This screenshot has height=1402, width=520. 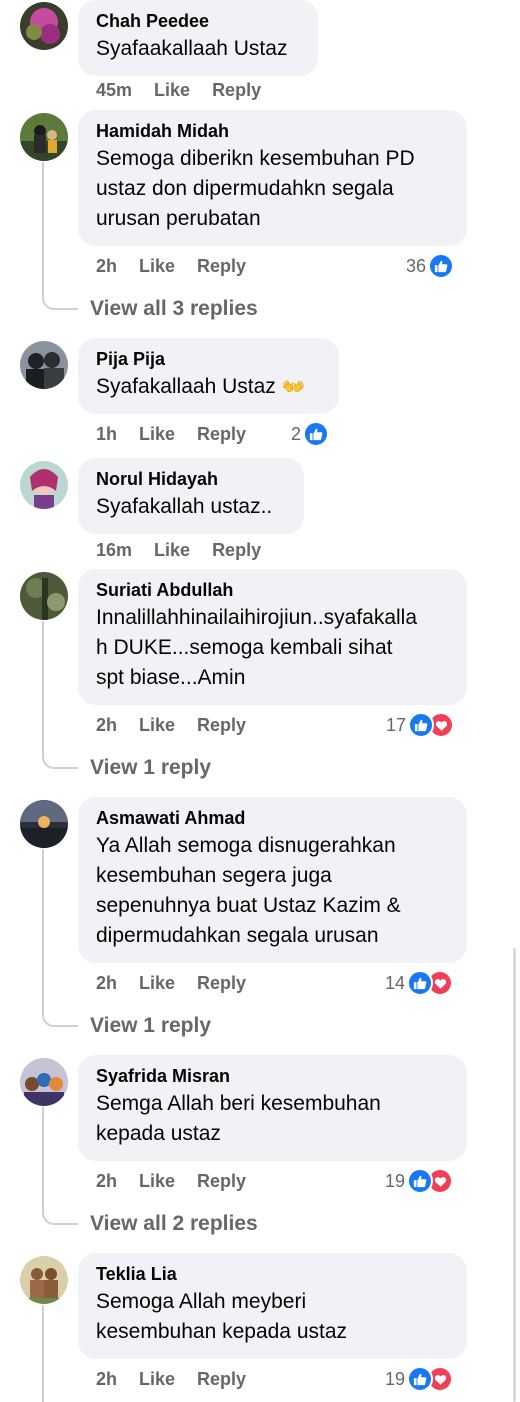 I want to click on commenter-name: Syafrida Misran, so click(x=272, y=1076).